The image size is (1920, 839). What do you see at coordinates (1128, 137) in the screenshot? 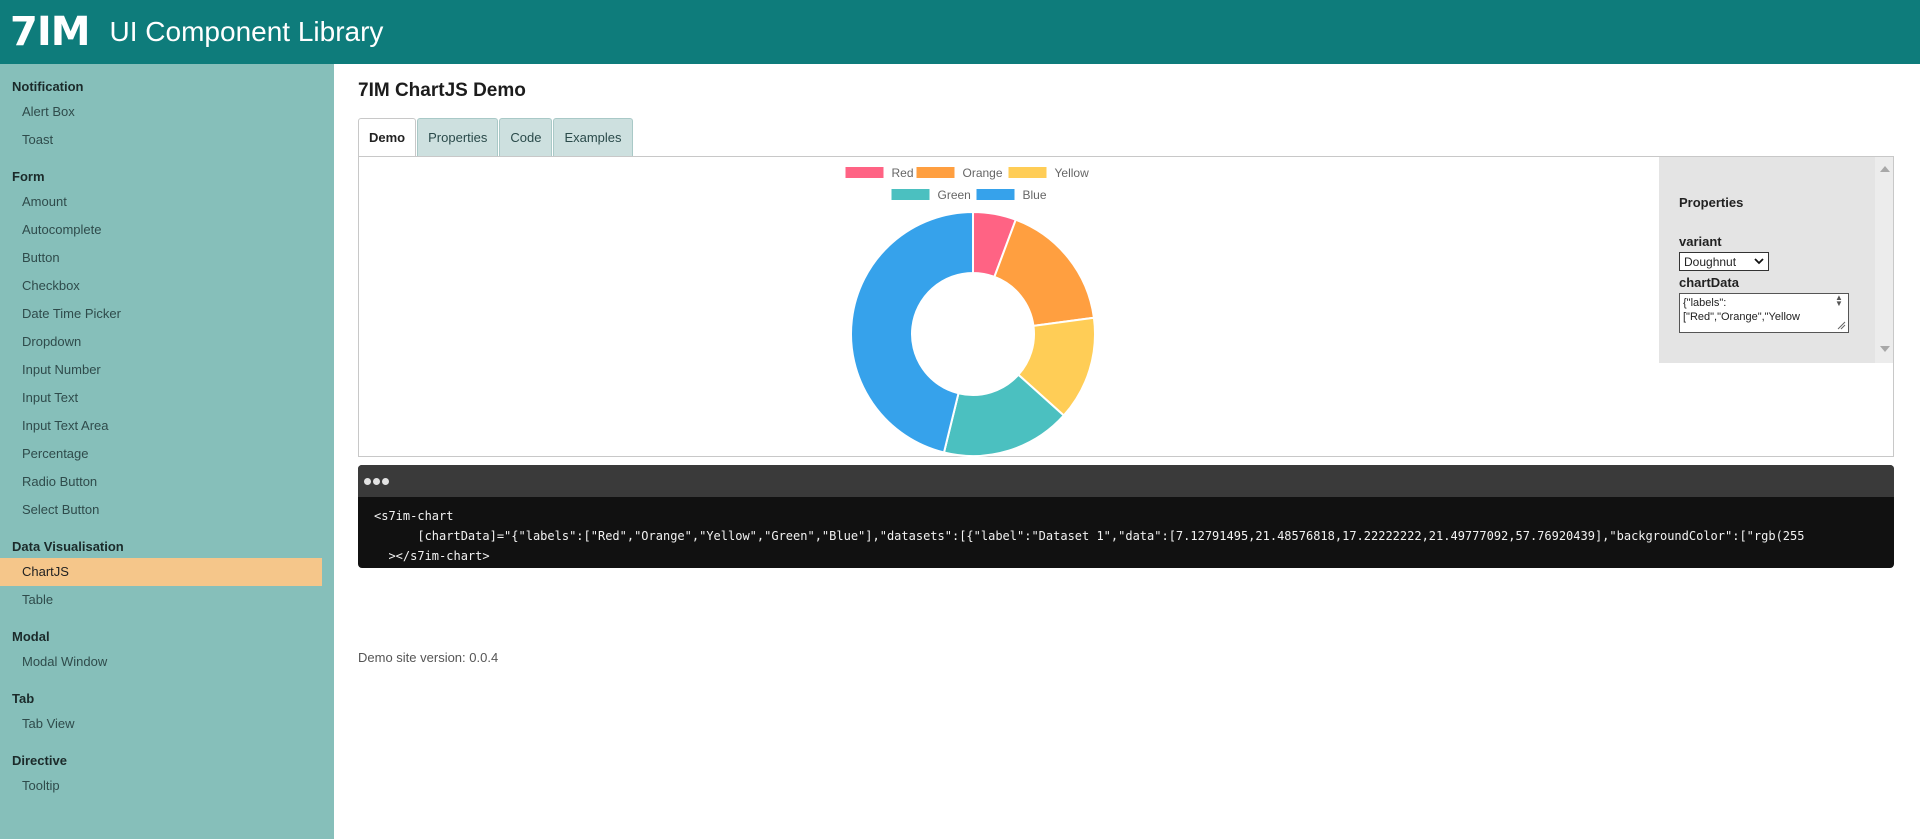
I see `tab-bar: Demo Properties Code Examples` at bounding box center [1128, 137].